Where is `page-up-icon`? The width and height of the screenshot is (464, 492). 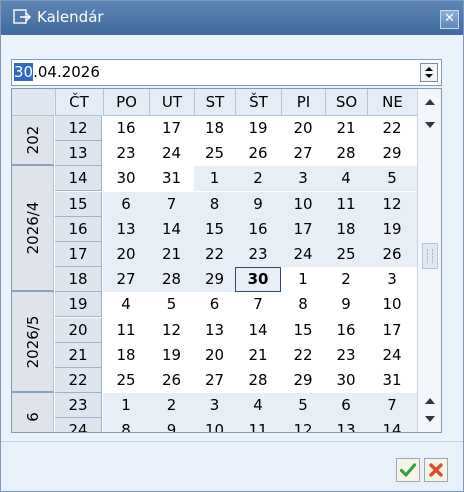
page-up-icon is located at coordinates (430, 401).